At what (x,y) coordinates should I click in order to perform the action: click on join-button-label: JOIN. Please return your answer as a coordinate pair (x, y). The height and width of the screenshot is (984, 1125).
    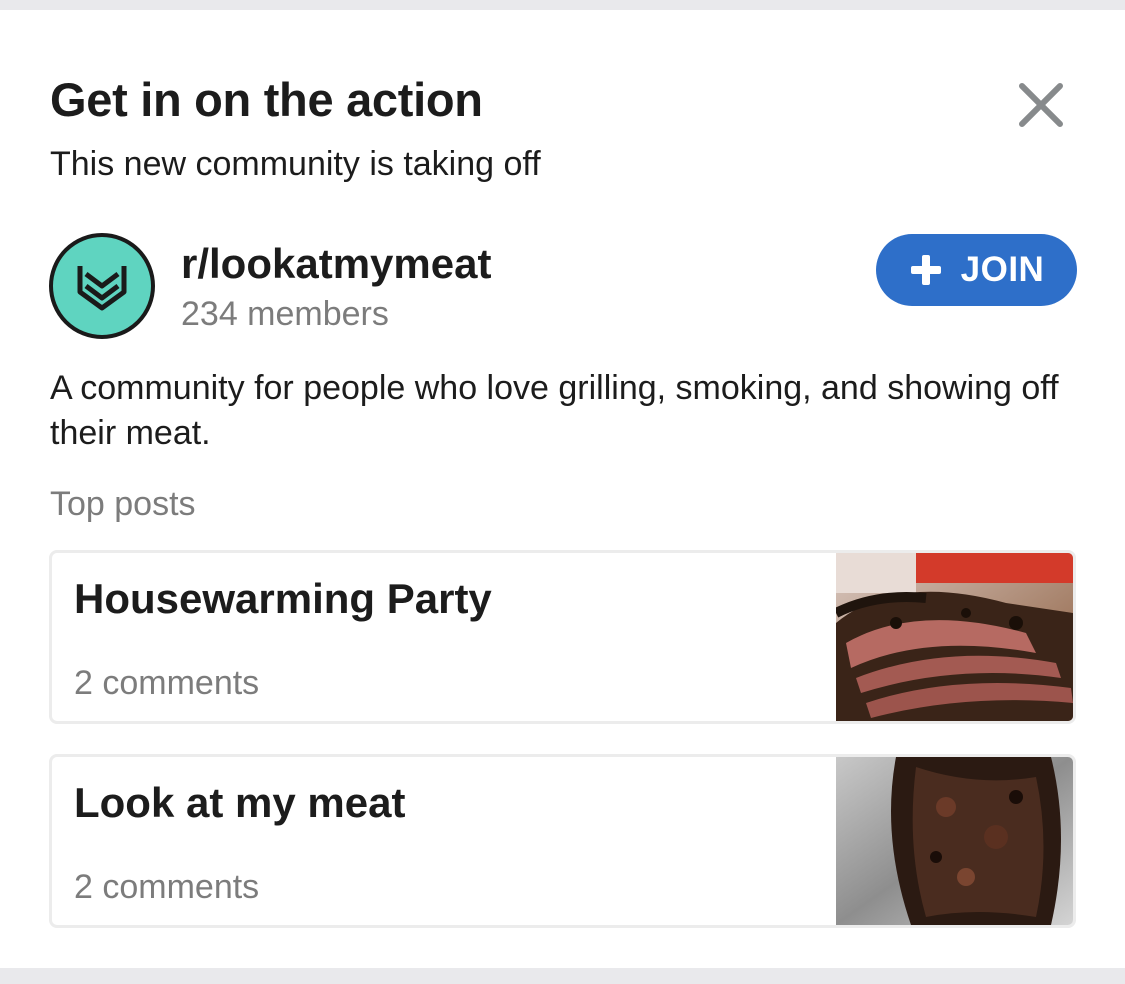
    Looking at the image, I should click on (1002, 269).